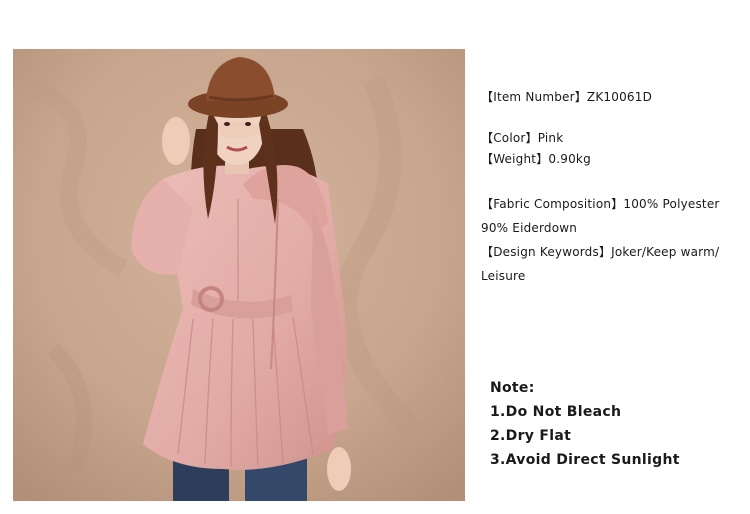 This screenshot has height=514, width=750. What do you see at coordinates (536, 159) in the screenshot?
I see `weight-spec: 【Weight】0.90kg` at bounding box center [536, 159].